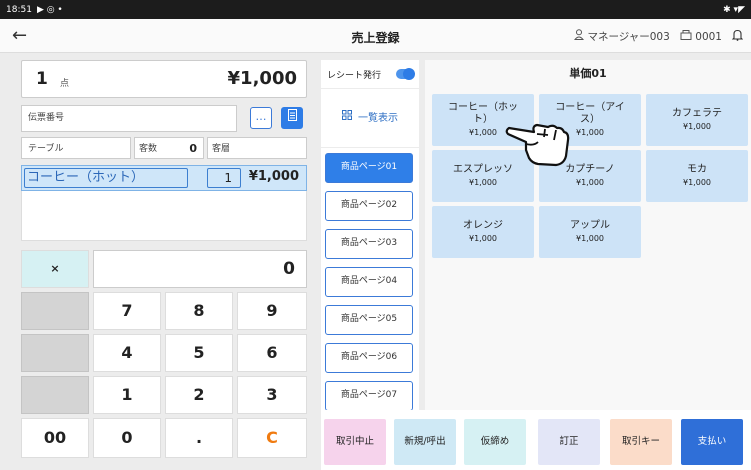 Image resolution: width=751 pixels, height=470 pixels. I want to click on key-0: 0, so click(127, 438).